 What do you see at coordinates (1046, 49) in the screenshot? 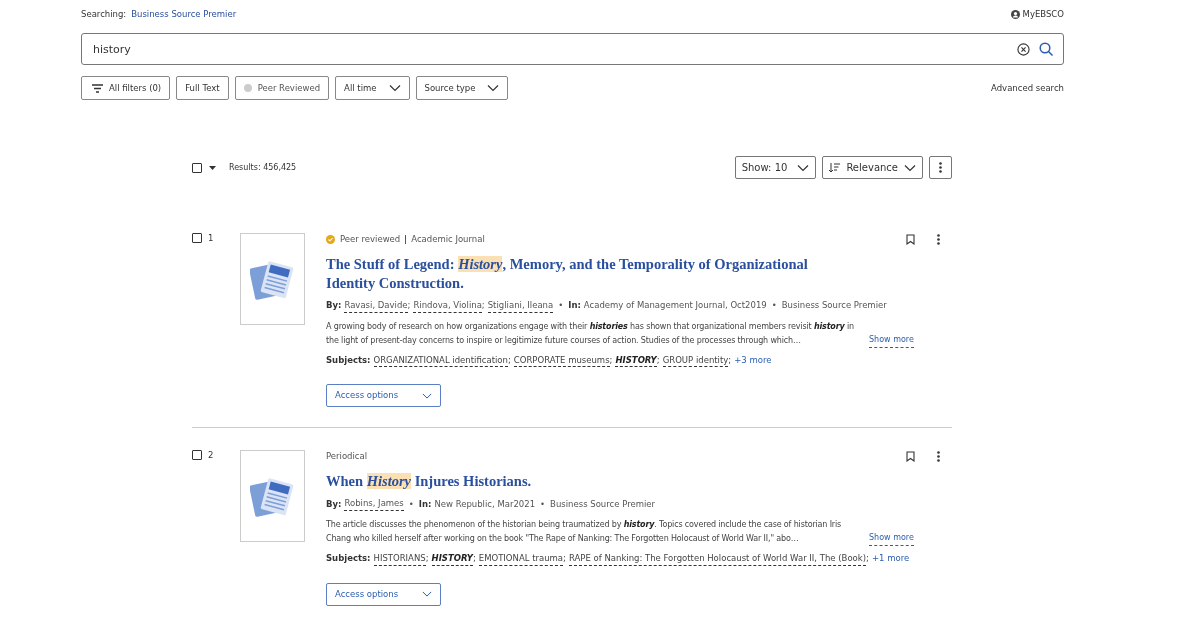
I see `search-icon` at bounding box center [1046, 49].